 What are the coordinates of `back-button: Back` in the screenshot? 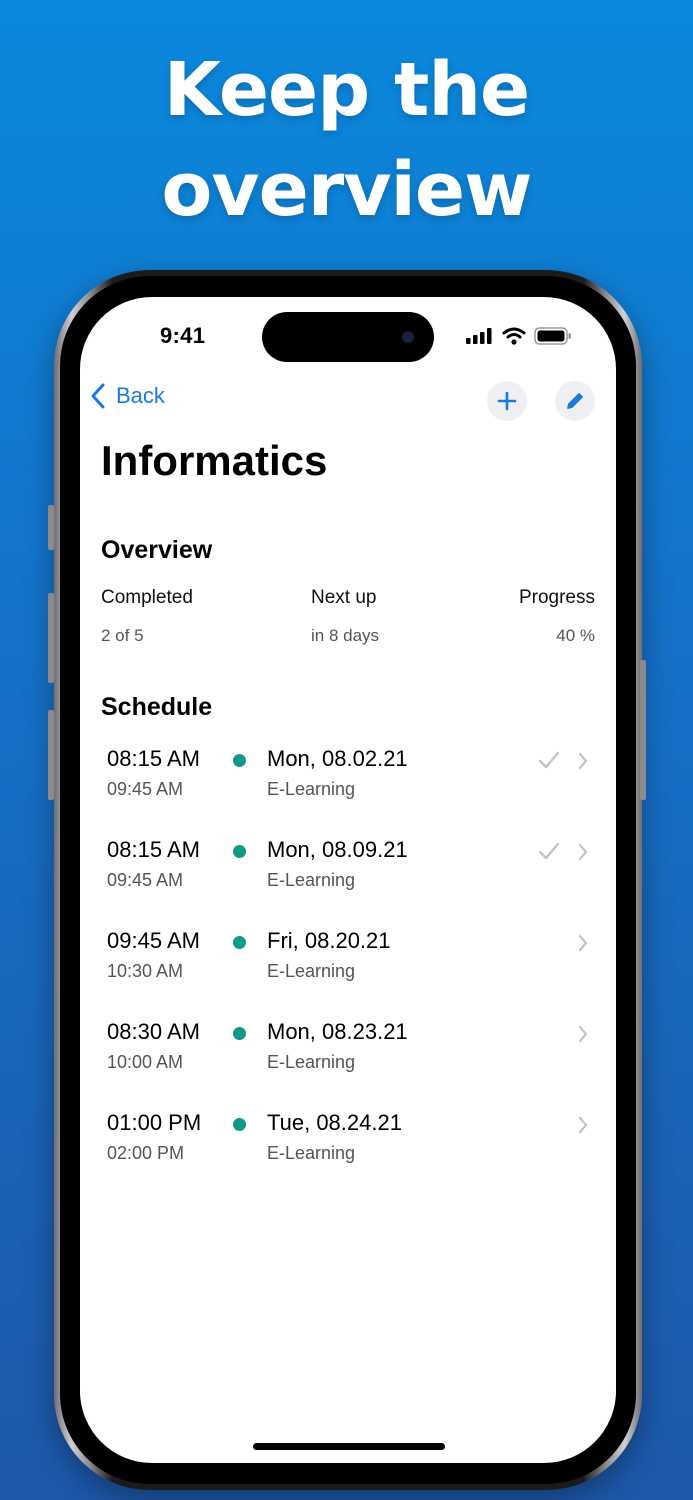 It's located at (127, 396).